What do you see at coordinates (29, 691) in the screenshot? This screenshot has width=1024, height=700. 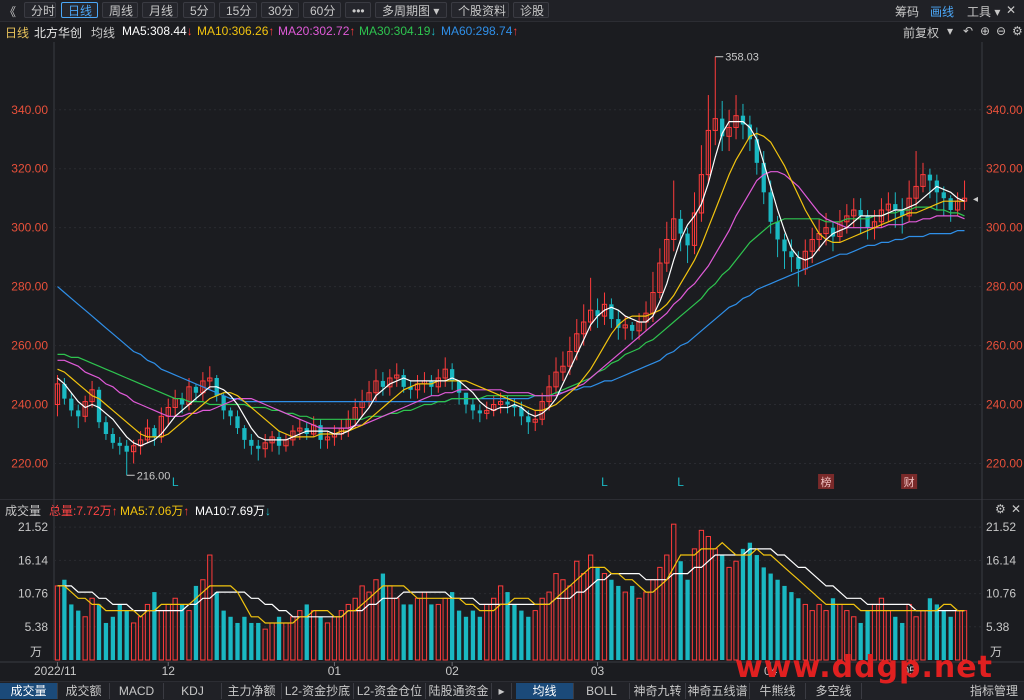 I see `tab-volume: 成交量` at bounding box center [29, 691].